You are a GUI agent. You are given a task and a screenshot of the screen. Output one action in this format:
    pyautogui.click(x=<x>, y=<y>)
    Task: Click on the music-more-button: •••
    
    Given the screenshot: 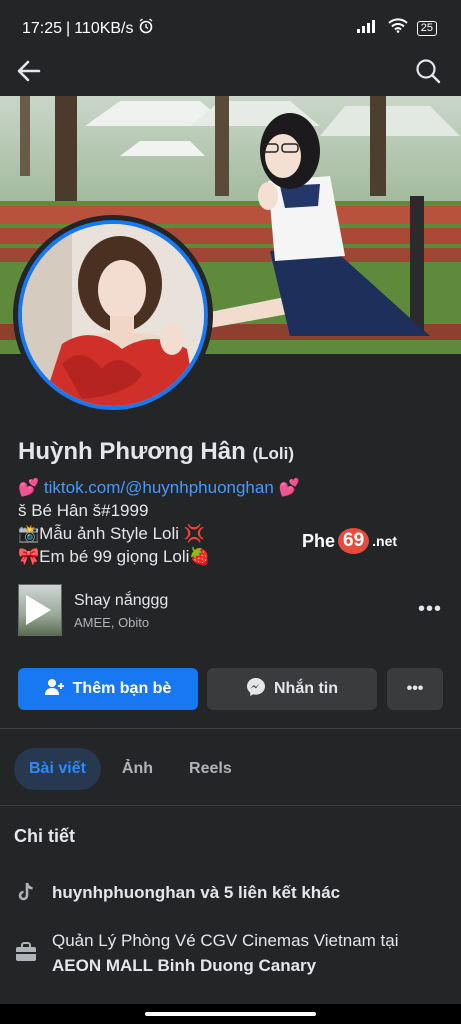 What is the action you would take?
    pyautogui.click(x=430, y=609)
    